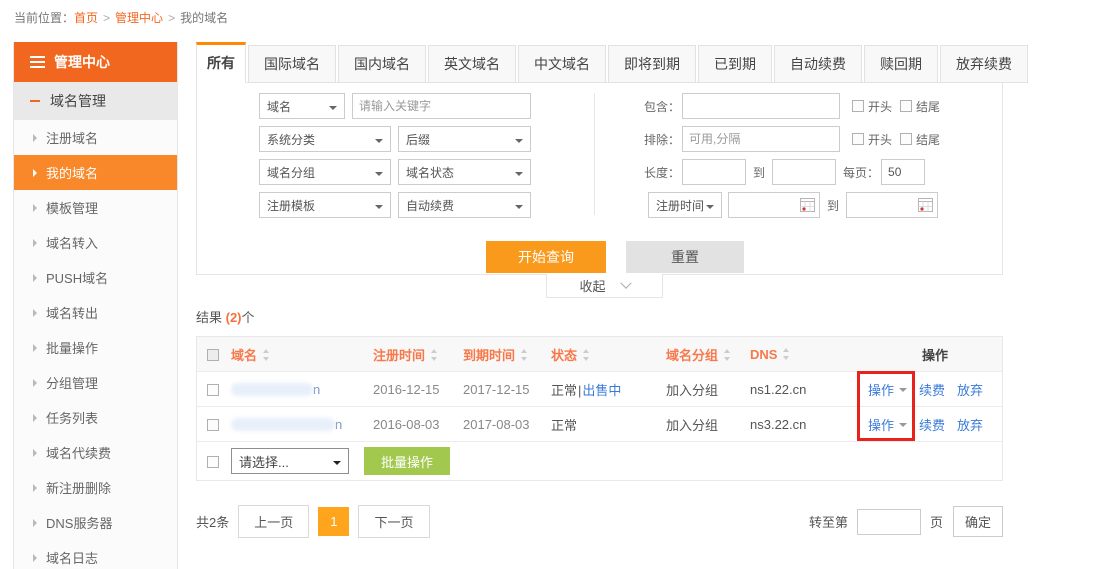 This screenshot has width=1117, height=569. What do you see at coordinates (496, 389) in the screenshot?
I see `expiry-date: 2017-12-15` at bounding box center [496, 389].